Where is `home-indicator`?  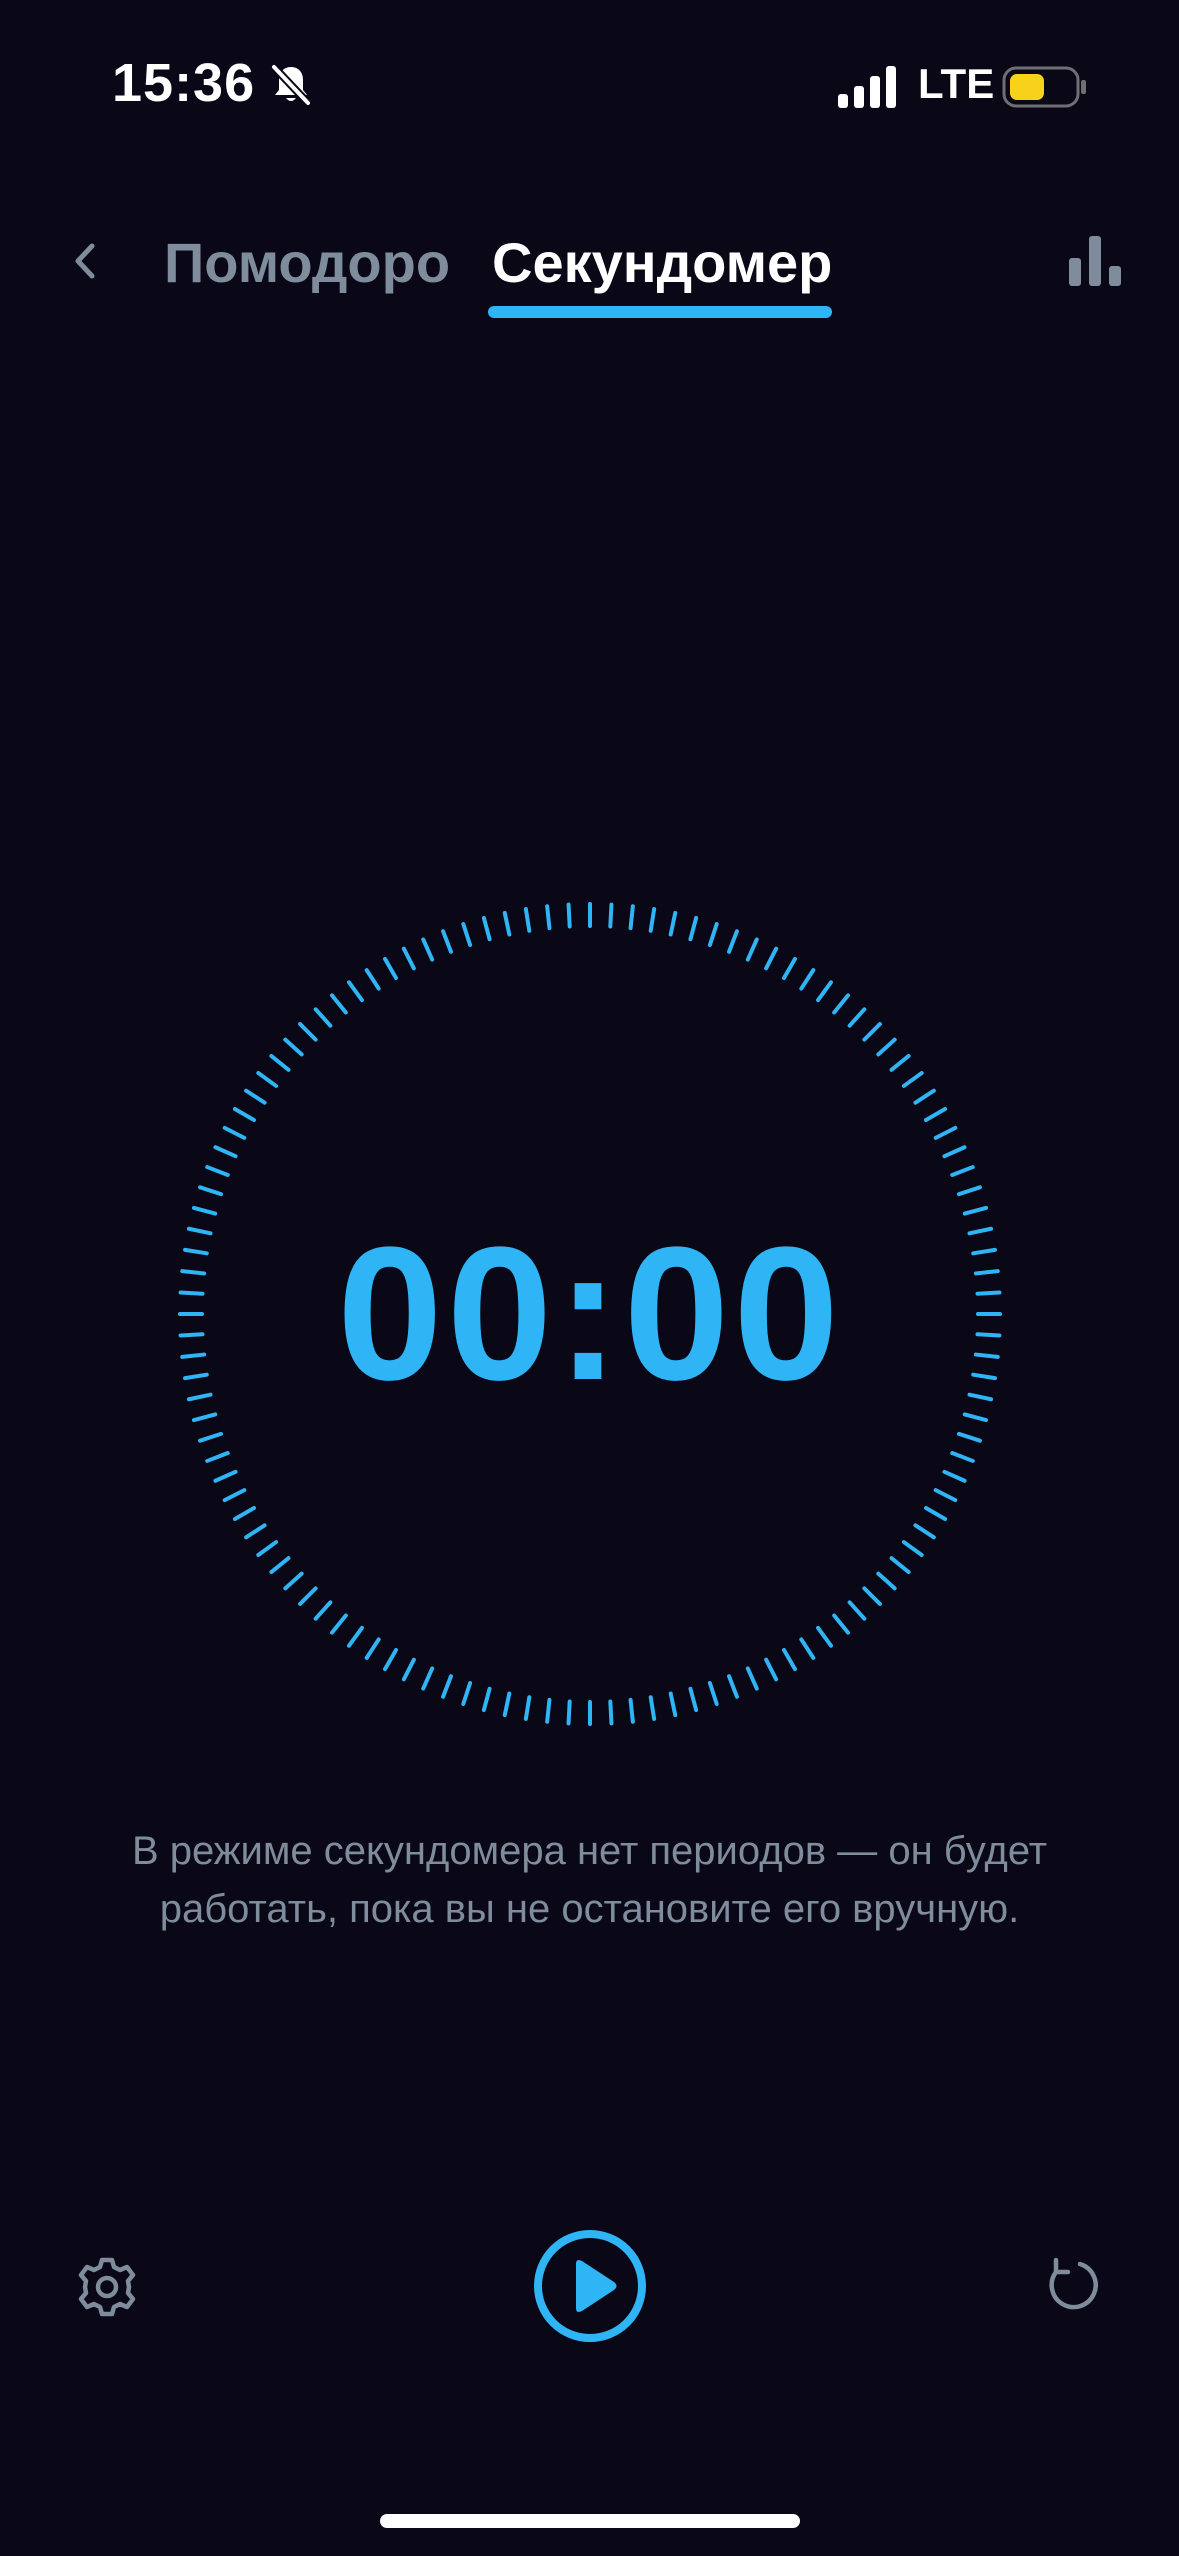
home-indicator is located at coordinates (590, 2521).